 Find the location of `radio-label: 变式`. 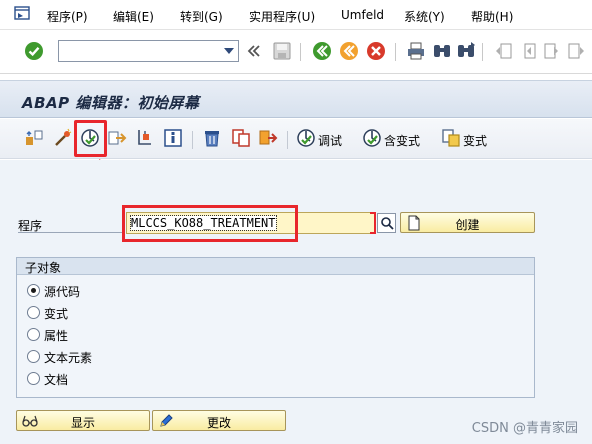

radio-label: 变式 is located at coordinates (56, 314).